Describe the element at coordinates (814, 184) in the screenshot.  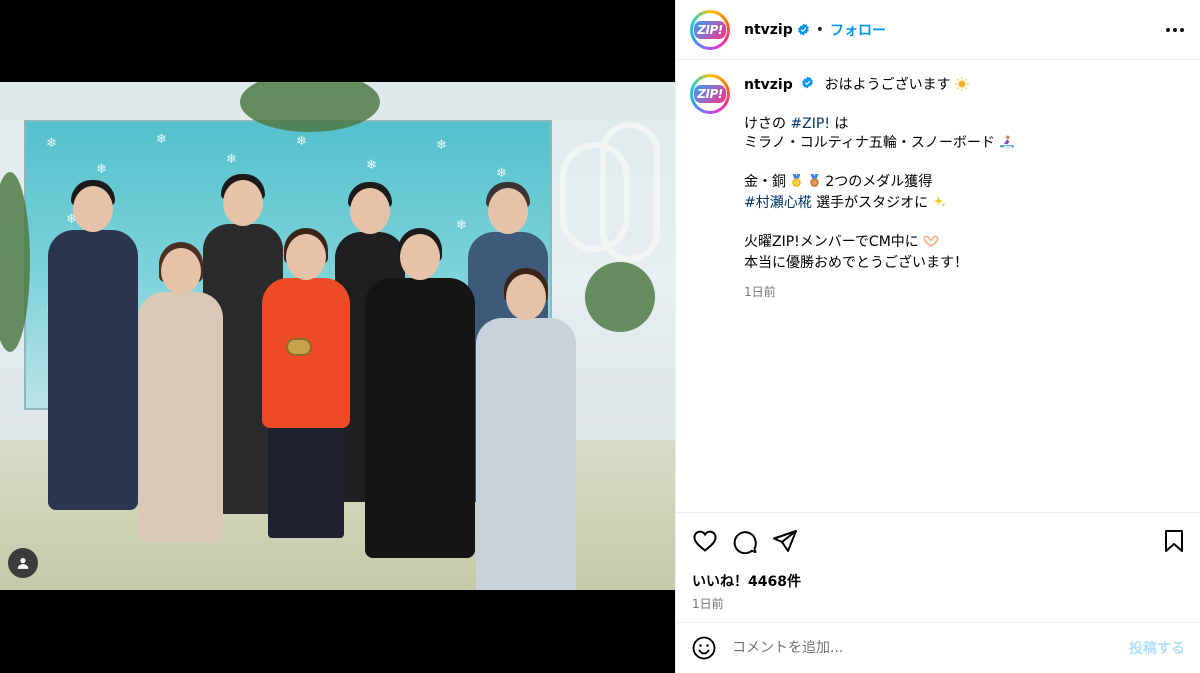
I see `bronze-medal-emoji-icon` at that location.